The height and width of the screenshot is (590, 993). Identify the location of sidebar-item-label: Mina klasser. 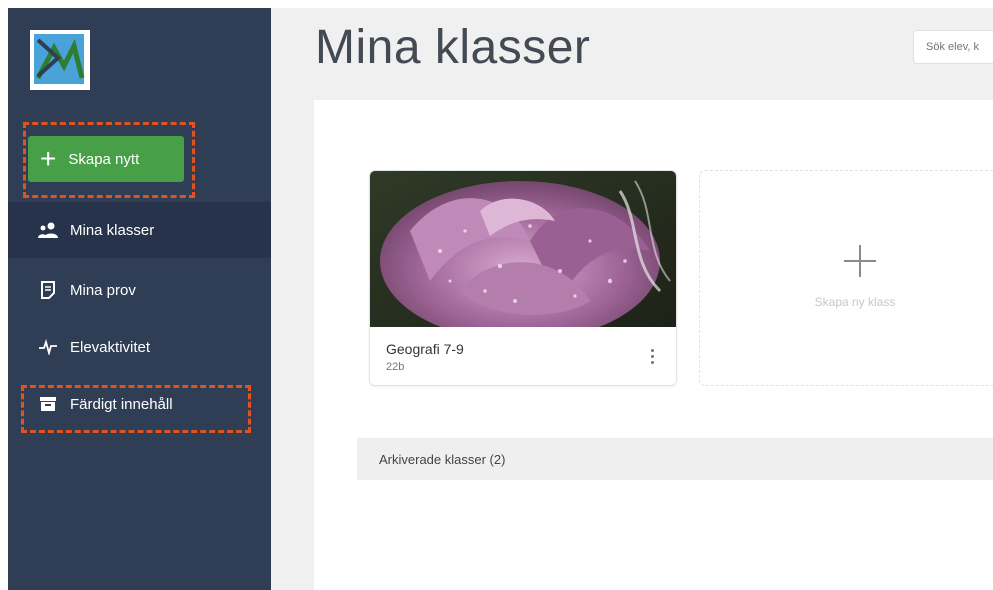
(112, 230).